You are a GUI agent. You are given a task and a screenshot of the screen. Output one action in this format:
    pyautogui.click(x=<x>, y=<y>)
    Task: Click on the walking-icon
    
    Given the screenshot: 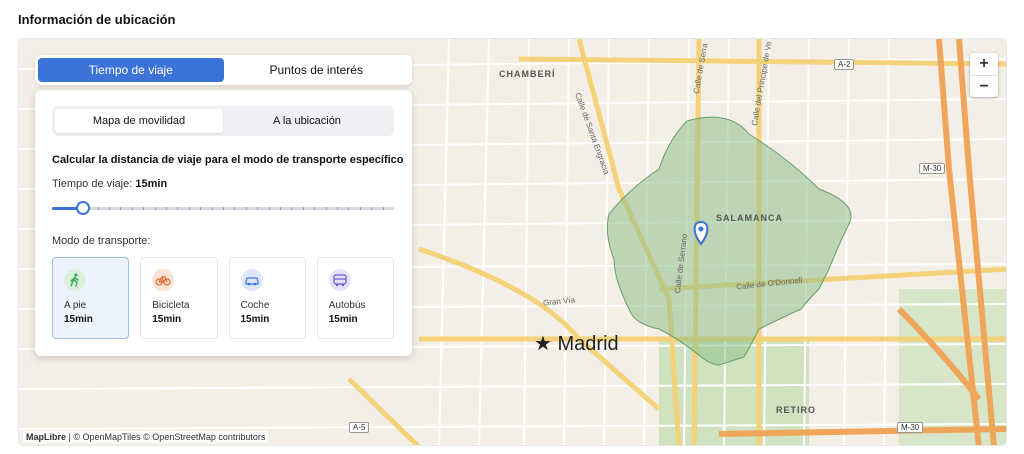 What is the action you would take?
    pyautogui.click(x=75, y=280)
    